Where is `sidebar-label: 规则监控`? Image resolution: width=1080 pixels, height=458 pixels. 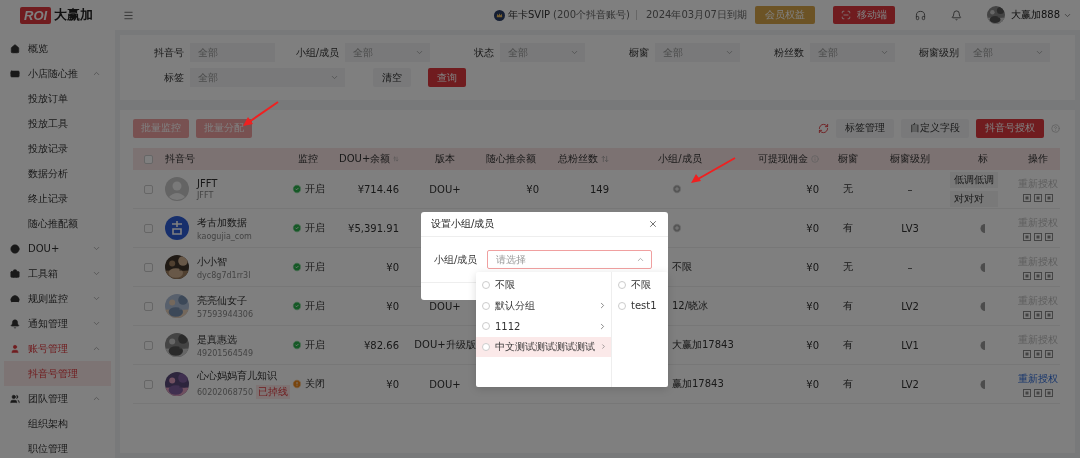 sidebar-label: 规则监控 is located at coordinates (48, 298).